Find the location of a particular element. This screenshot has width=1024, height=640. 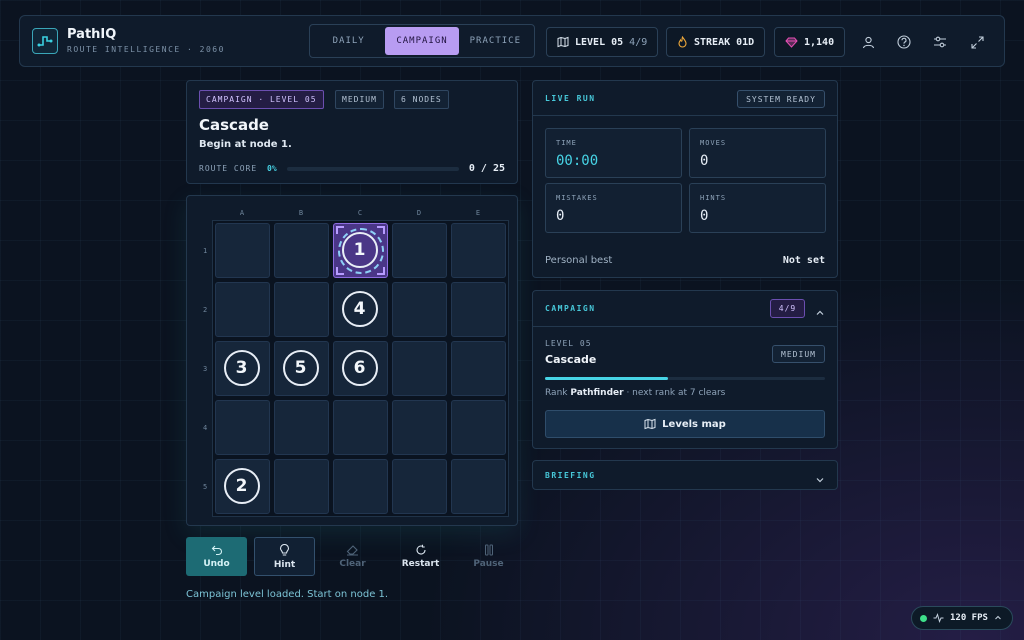

fullscreen-icon is located at coordinates (977, 42).